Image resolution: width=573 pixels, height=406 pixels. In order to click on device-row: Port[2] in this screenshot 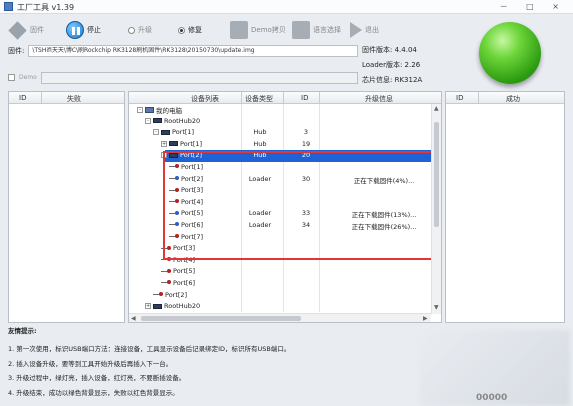, I will do `click(280, 296)`.